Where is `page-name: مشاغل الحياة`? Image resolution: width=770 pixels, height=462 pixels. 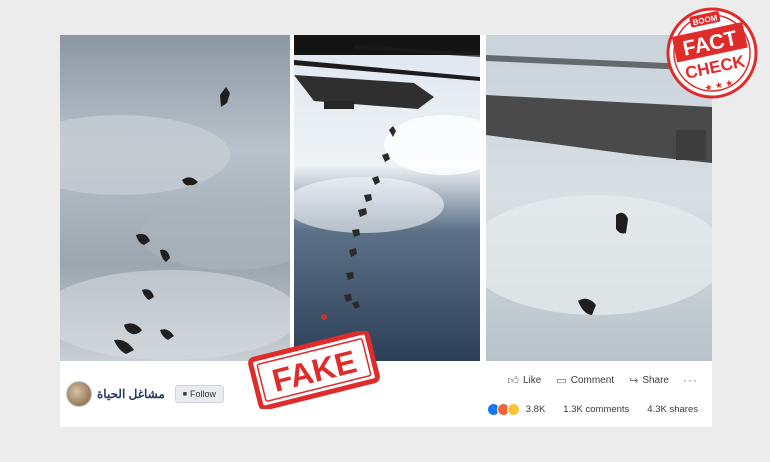
page-name: مشاغل الحياة is located at coordinates (131, 394).